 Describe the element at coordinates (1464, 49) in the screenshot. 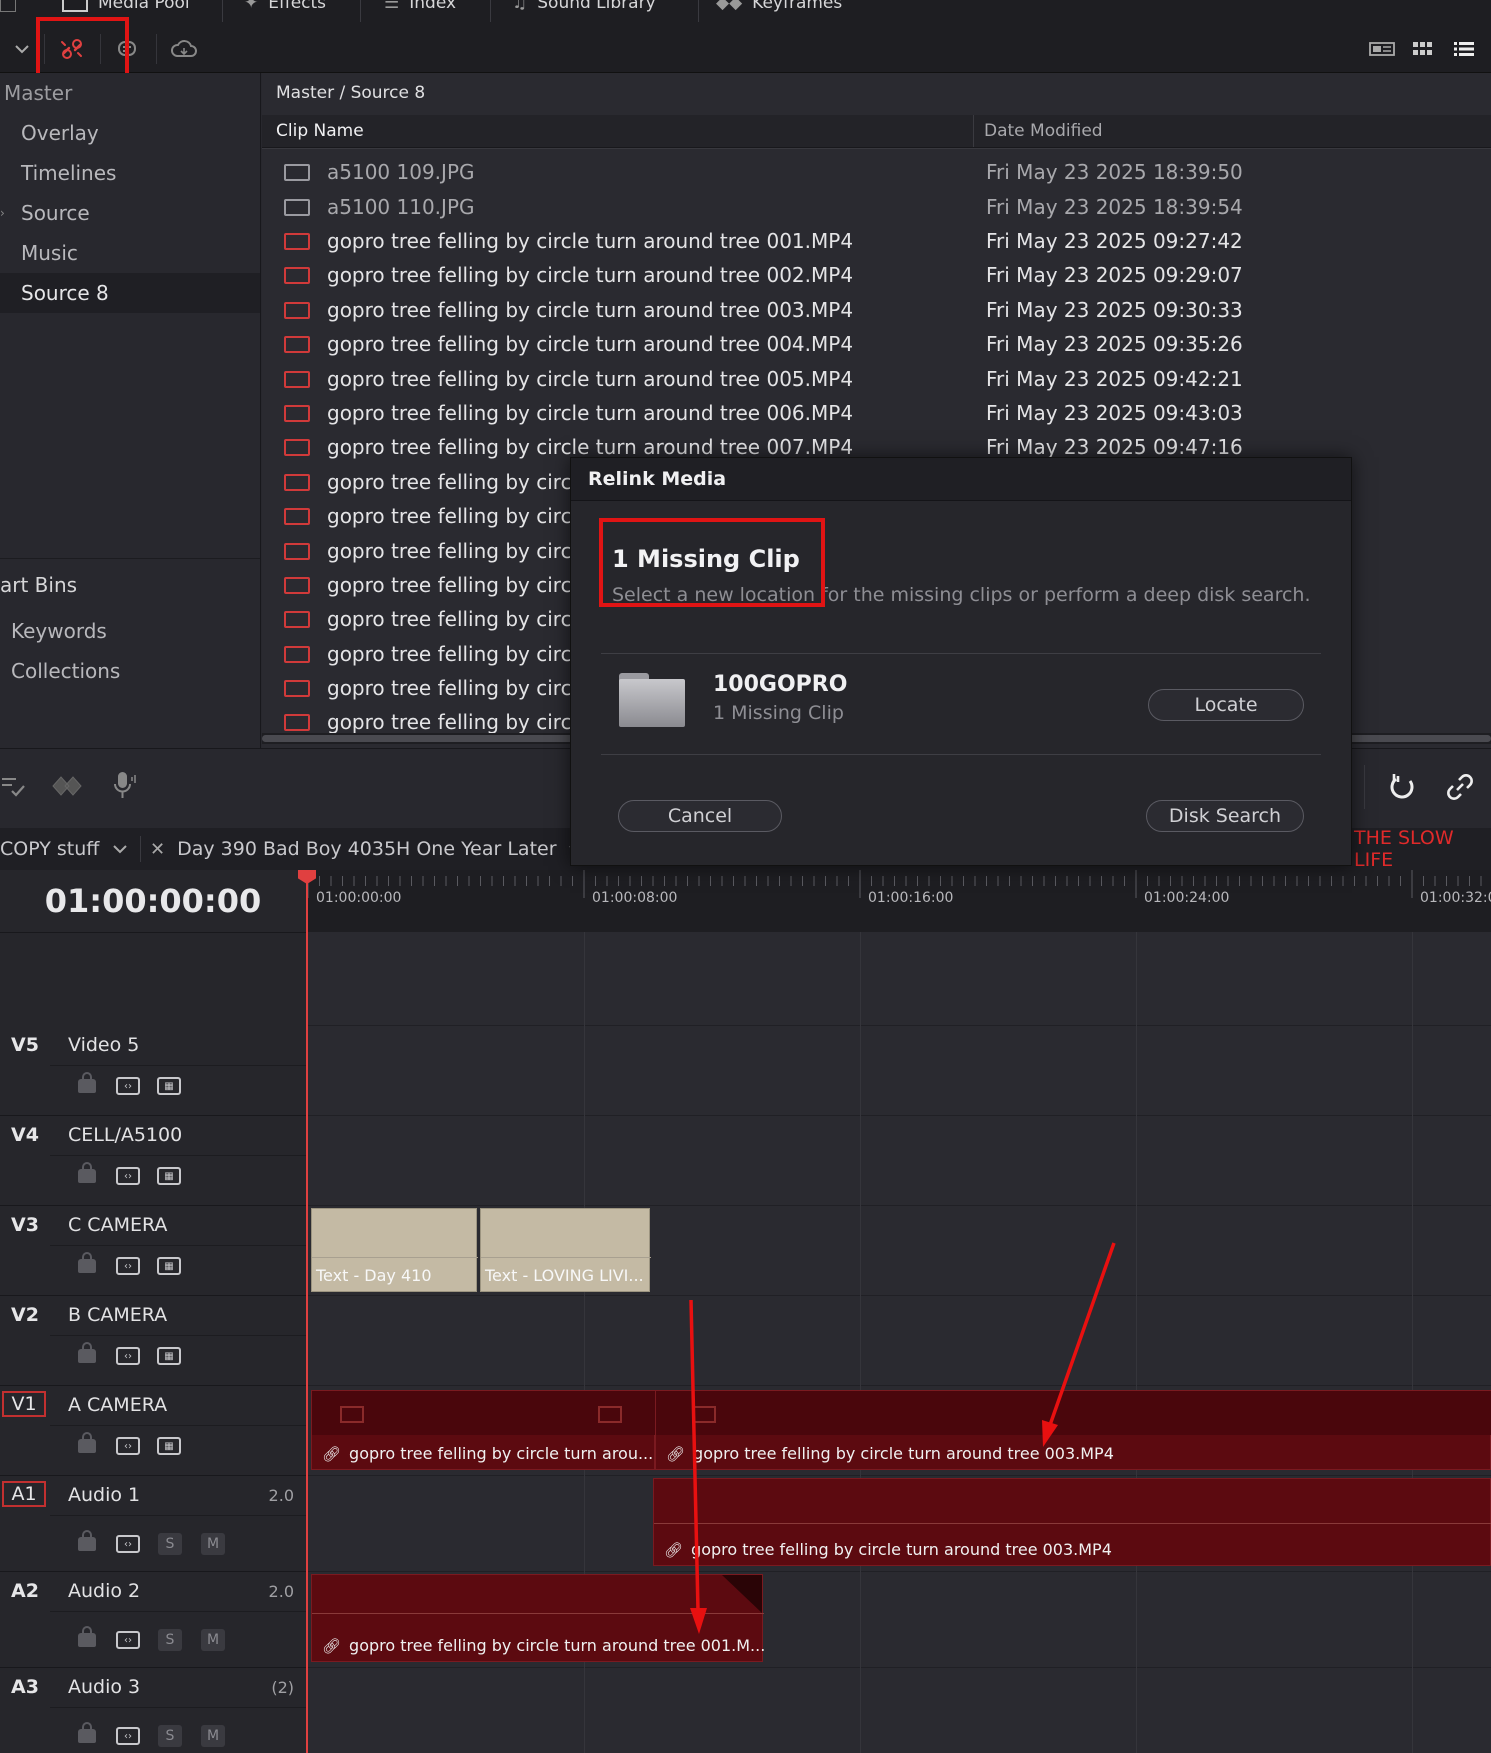

I see `list-view-button` at that location.